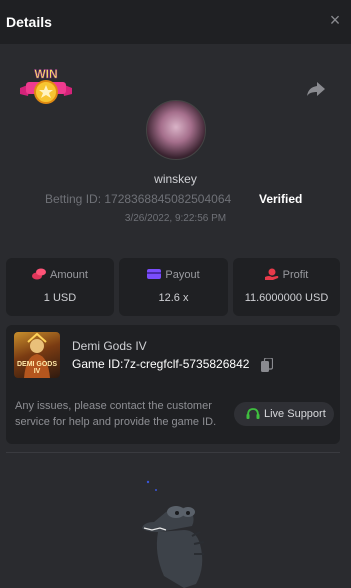 The width and height of the screenshot is (351, 588). Describe the element at coordinates (271, 274) in the screenshot. I see `hand-coins-icon` at that location.